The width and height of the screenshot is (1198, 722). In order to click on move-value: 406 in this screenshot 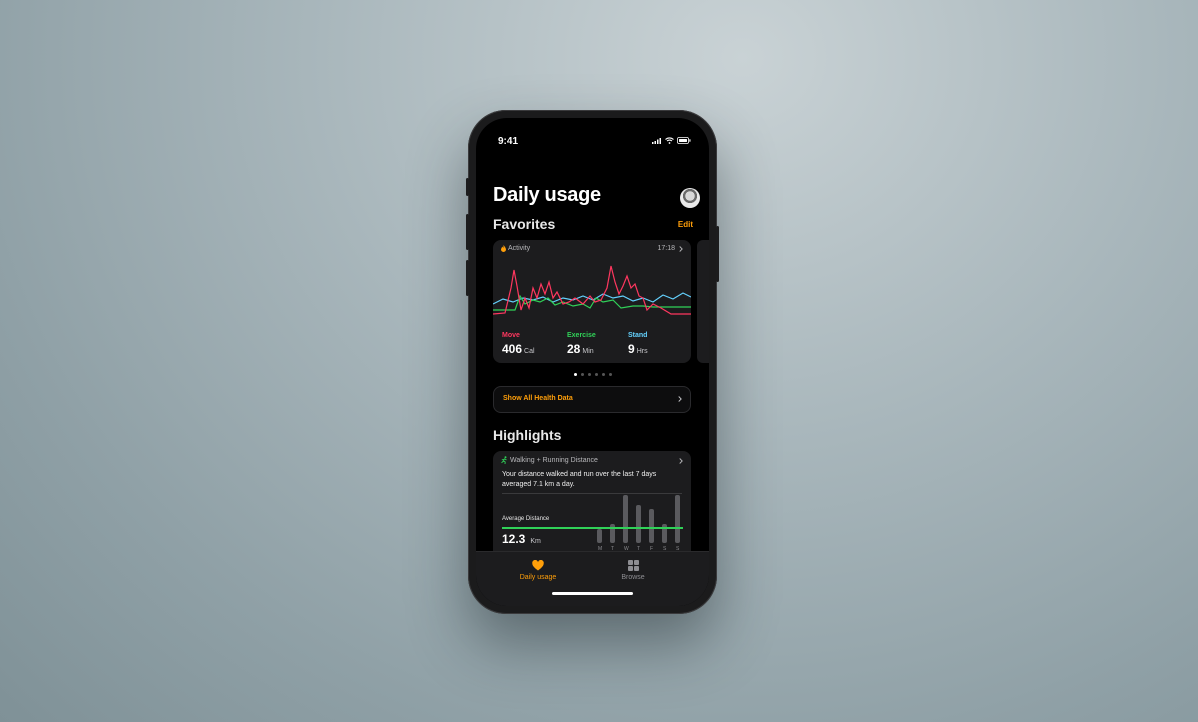, I will do `click(512, 349)`.